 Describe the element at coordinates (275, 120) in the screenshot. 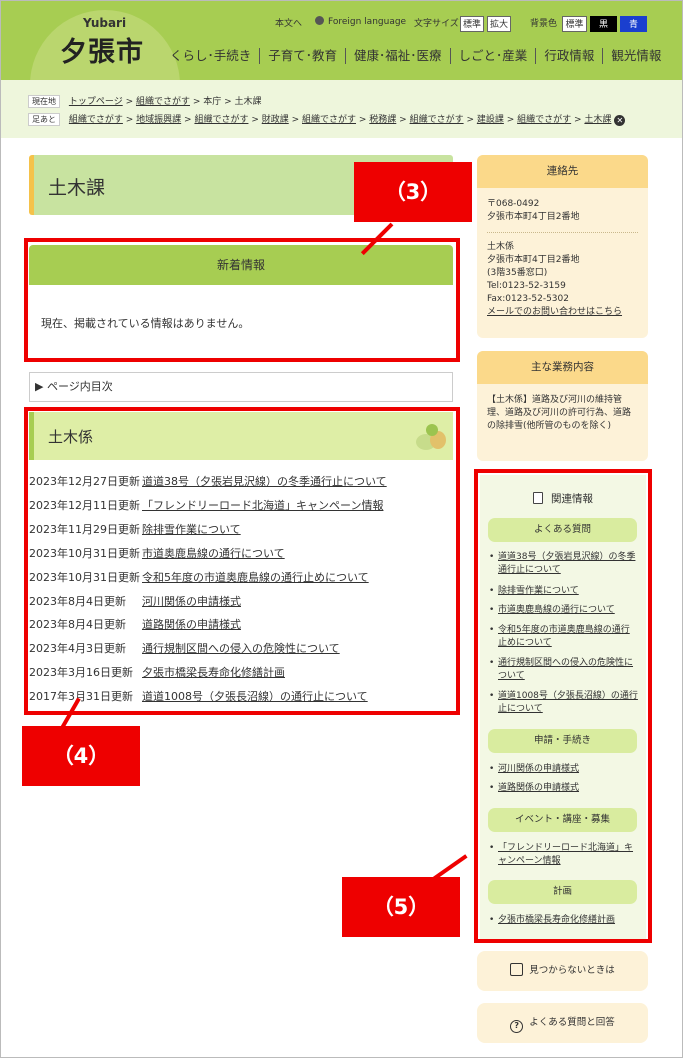

I see `history-link: 財政課` at that location.